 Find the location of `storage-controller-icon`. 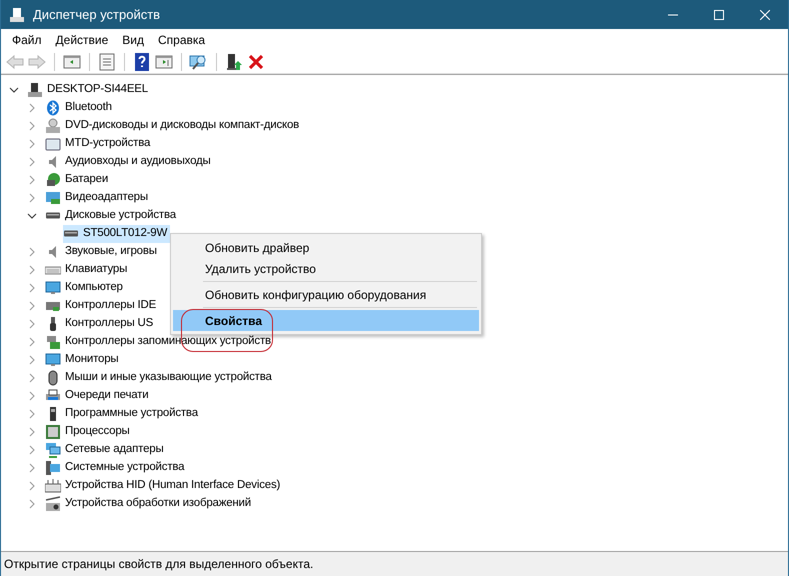

storage-controller-icon is located at coordinates (53, 342).